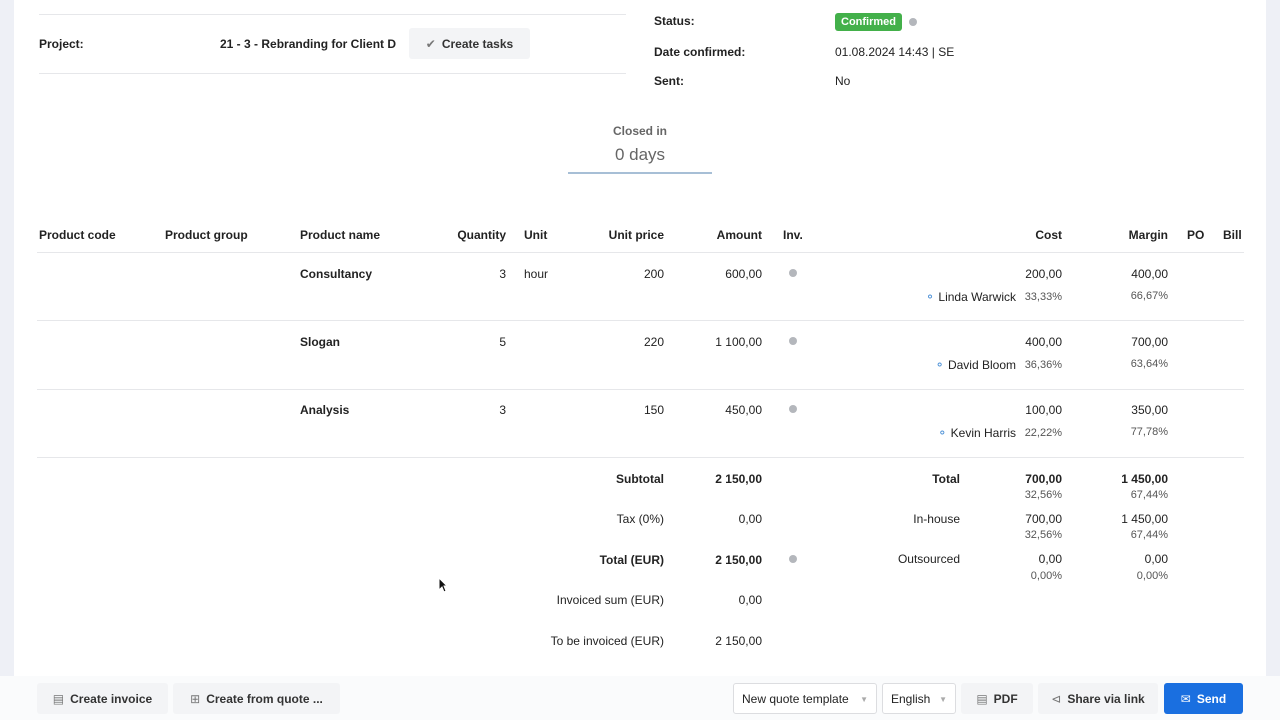 Image resolution: width=1280 pixels, height=720 pixels. I want to click on col-product-name: Product name, so click(340, 235).